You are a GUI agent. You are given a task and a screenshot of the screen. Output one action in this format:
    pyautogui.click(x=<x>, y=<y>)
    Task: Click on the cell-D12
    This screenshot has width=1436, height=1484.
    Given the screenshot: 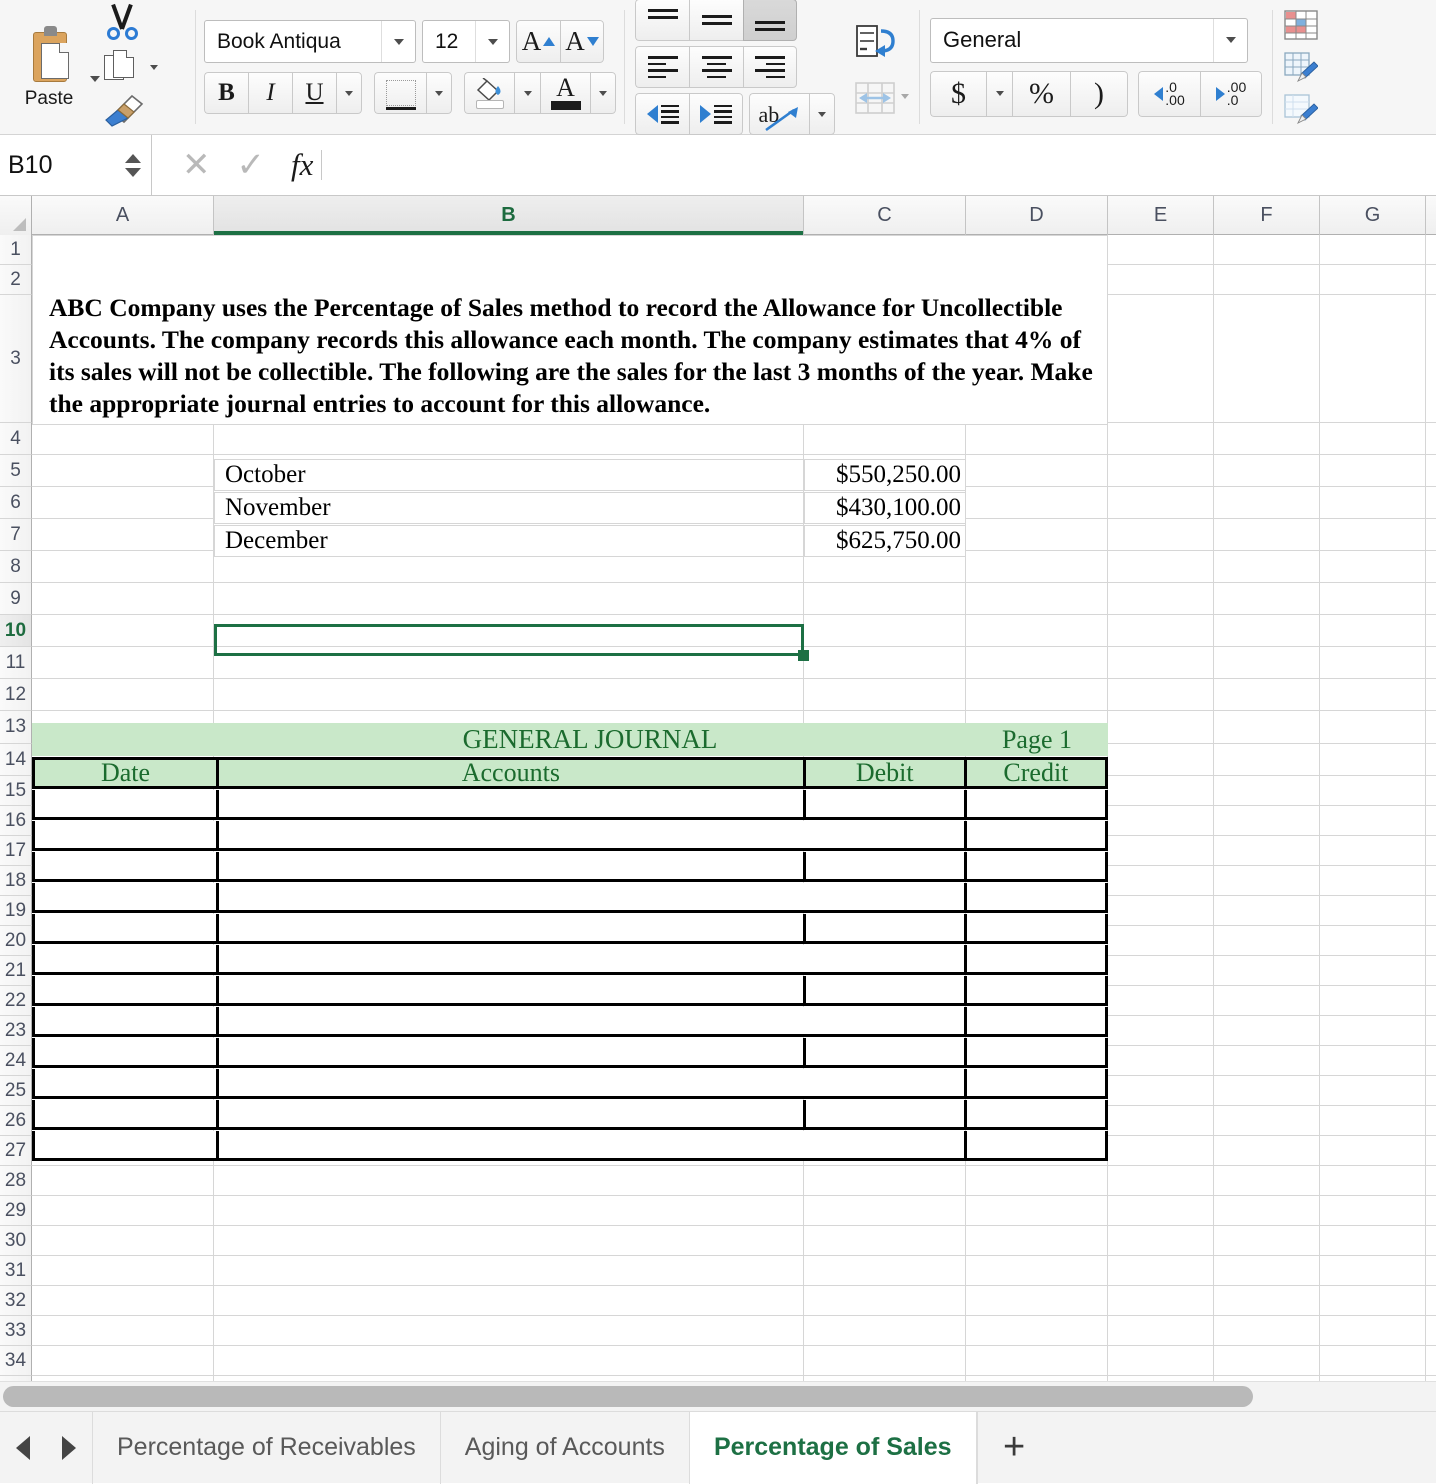 What is the action you would take?
    pyautogui.click(x=1037, y=694)
    